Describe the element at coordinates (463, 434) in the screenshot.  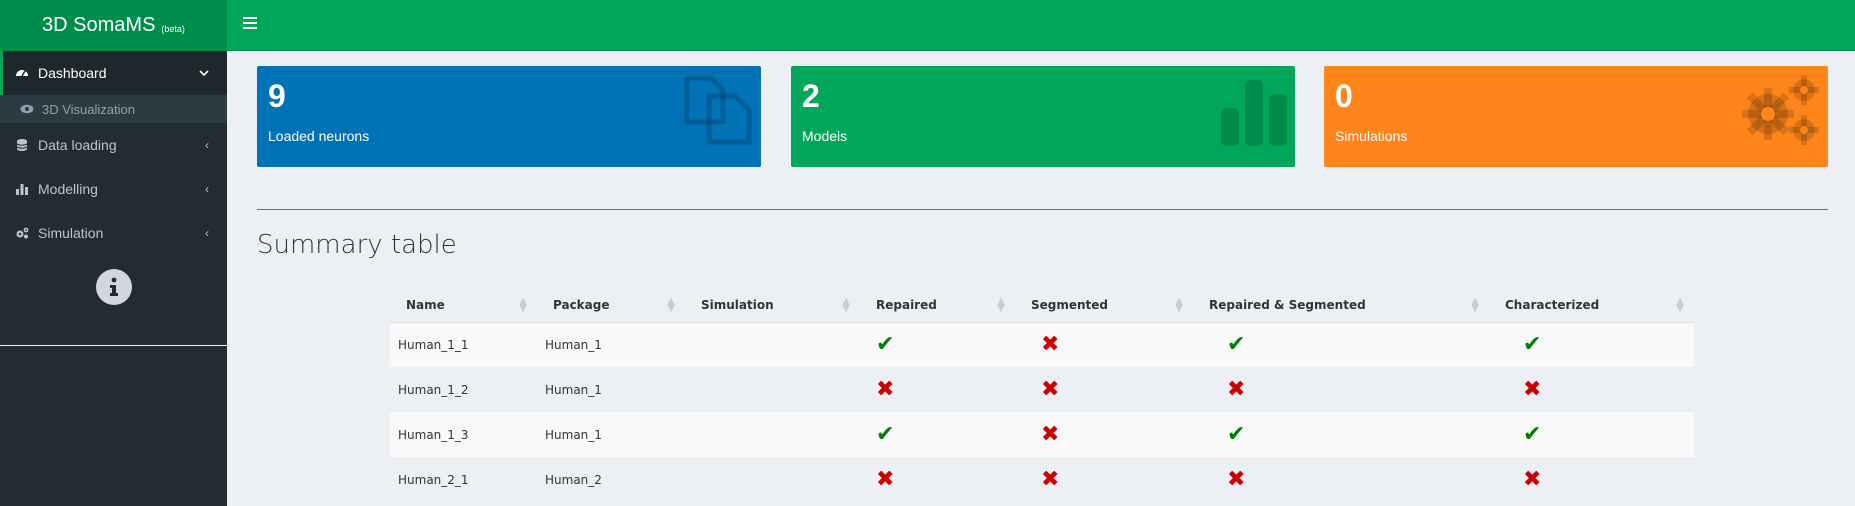
I see `cell-name: Human_1_3` at that location.